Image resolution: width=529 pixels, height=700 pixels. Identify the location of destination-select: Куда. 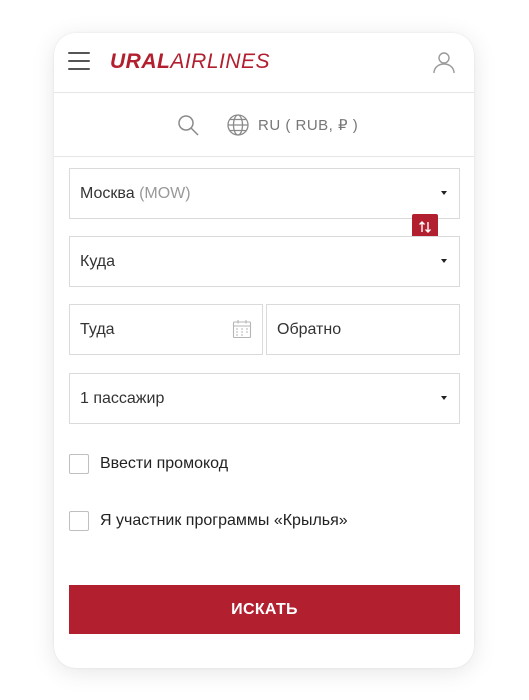
(264, 261).